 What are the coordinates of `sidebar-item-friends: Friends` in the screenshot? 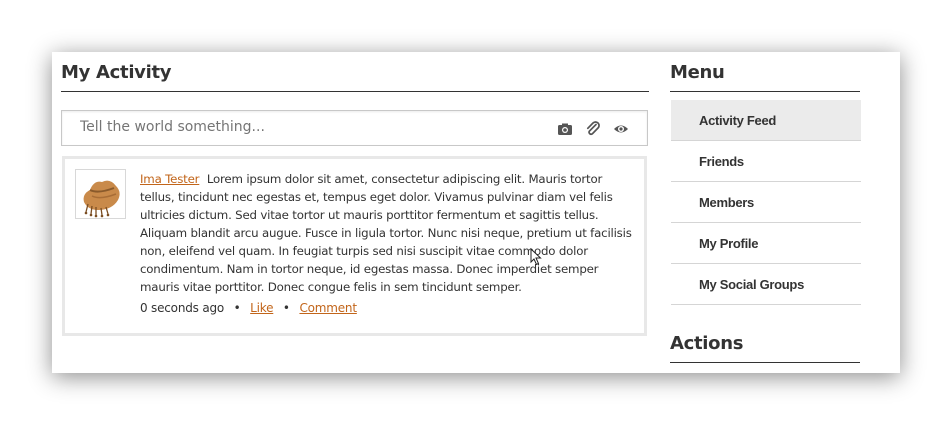 It's located at (766, 161).